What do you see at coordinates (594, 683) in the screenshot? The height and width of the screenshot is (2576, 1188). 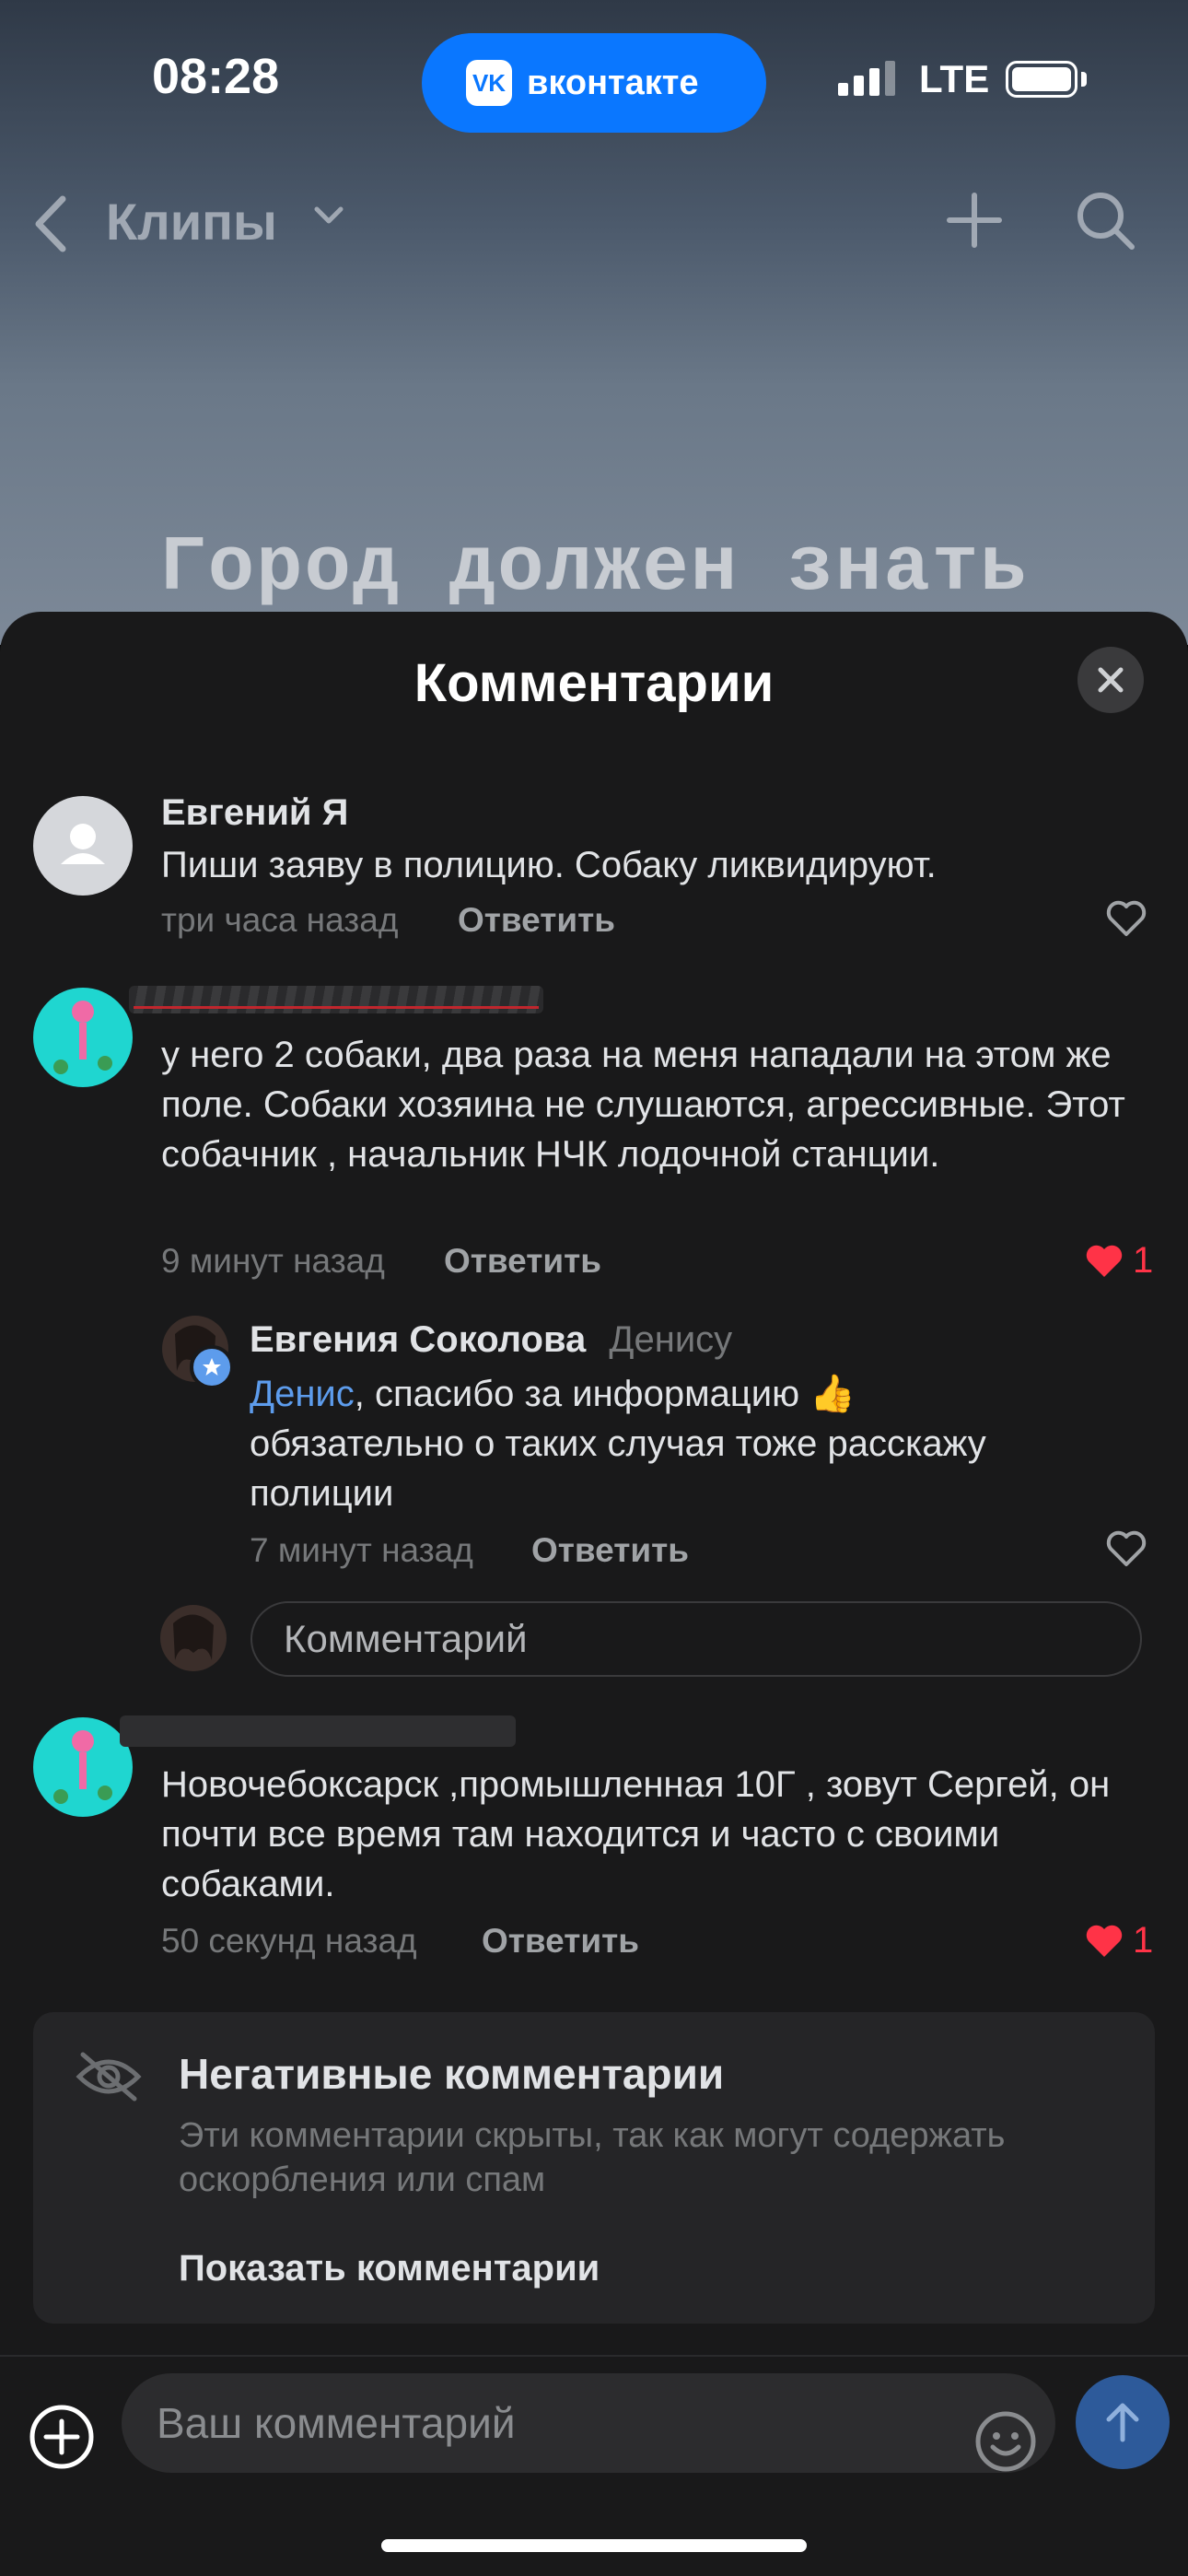 I see `sheet-title: Комментарии` at bounding box center [594, 683].